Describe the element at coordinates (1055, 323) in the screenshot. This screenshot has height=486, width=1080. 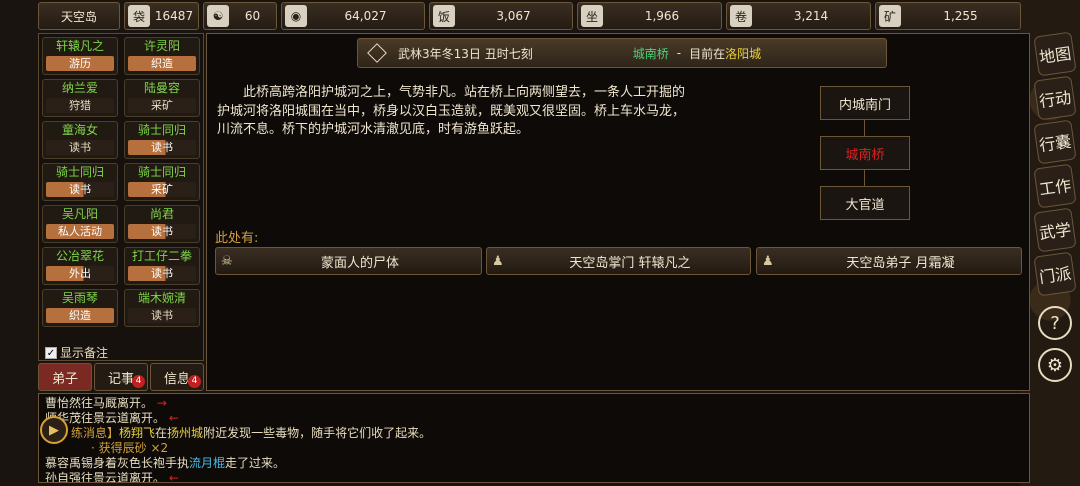
I see `help-icon: ?` at that location.